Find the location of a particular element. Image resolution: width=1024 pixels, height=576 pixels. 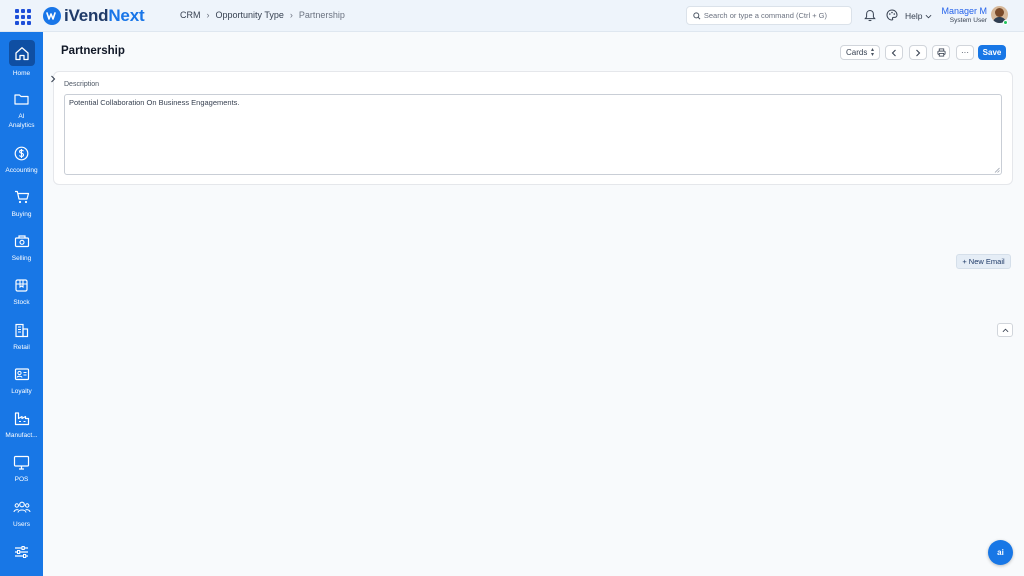

more-icon: ··· is located at coordinates (965, 52).